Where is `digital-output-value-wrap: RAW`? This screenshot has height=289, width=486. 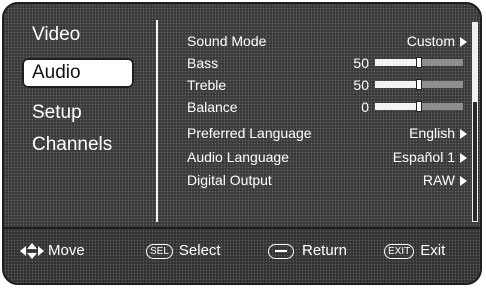
digital-output-value-wrap: RAW is located at coordinates (445, 180).